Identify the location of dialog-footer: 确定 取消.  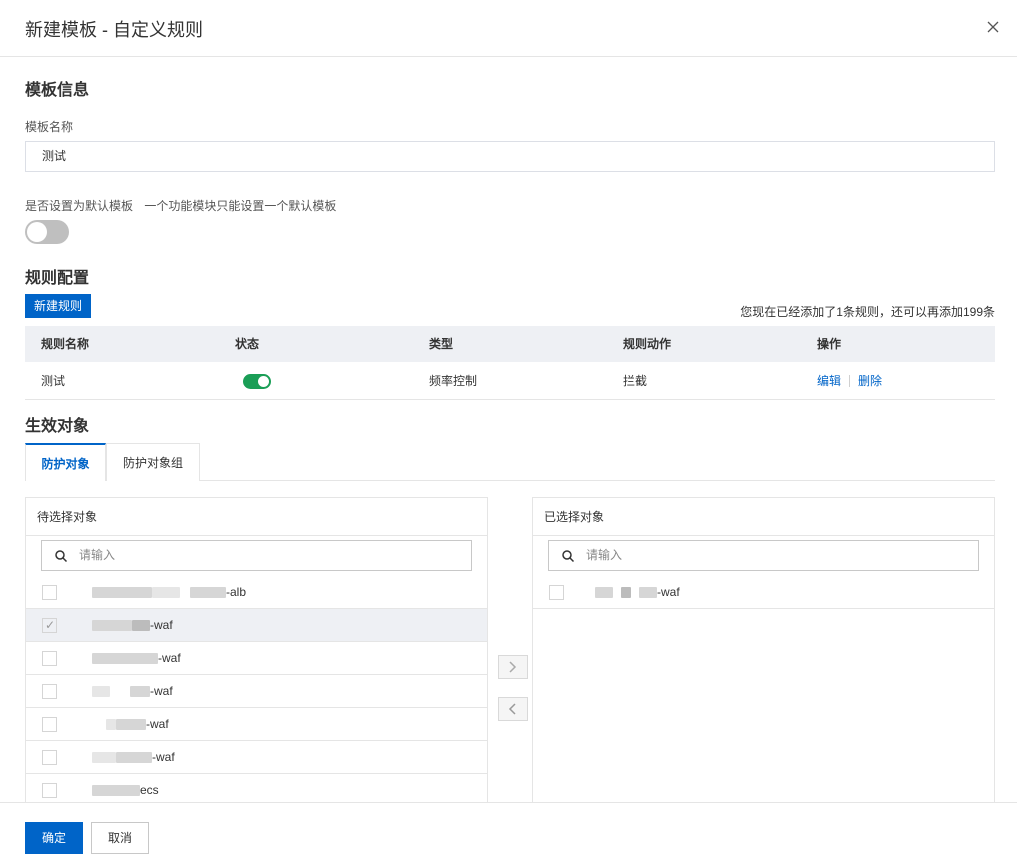
(508, 831).